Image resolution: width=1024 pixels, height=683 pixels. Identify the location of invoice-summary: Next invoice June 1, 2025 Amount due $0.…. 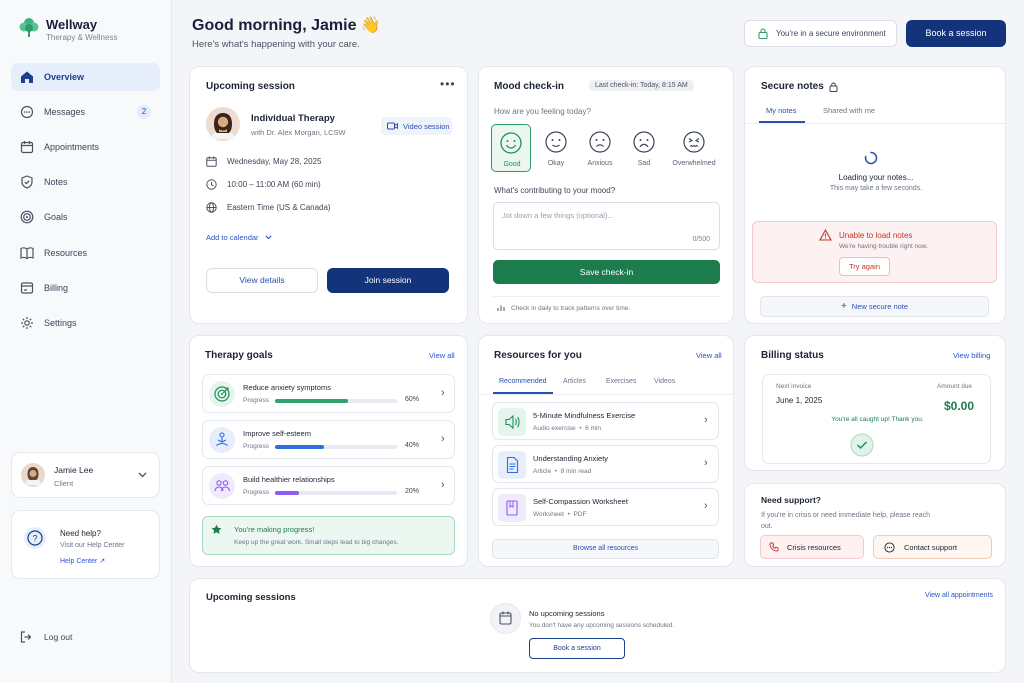
(876, 419).